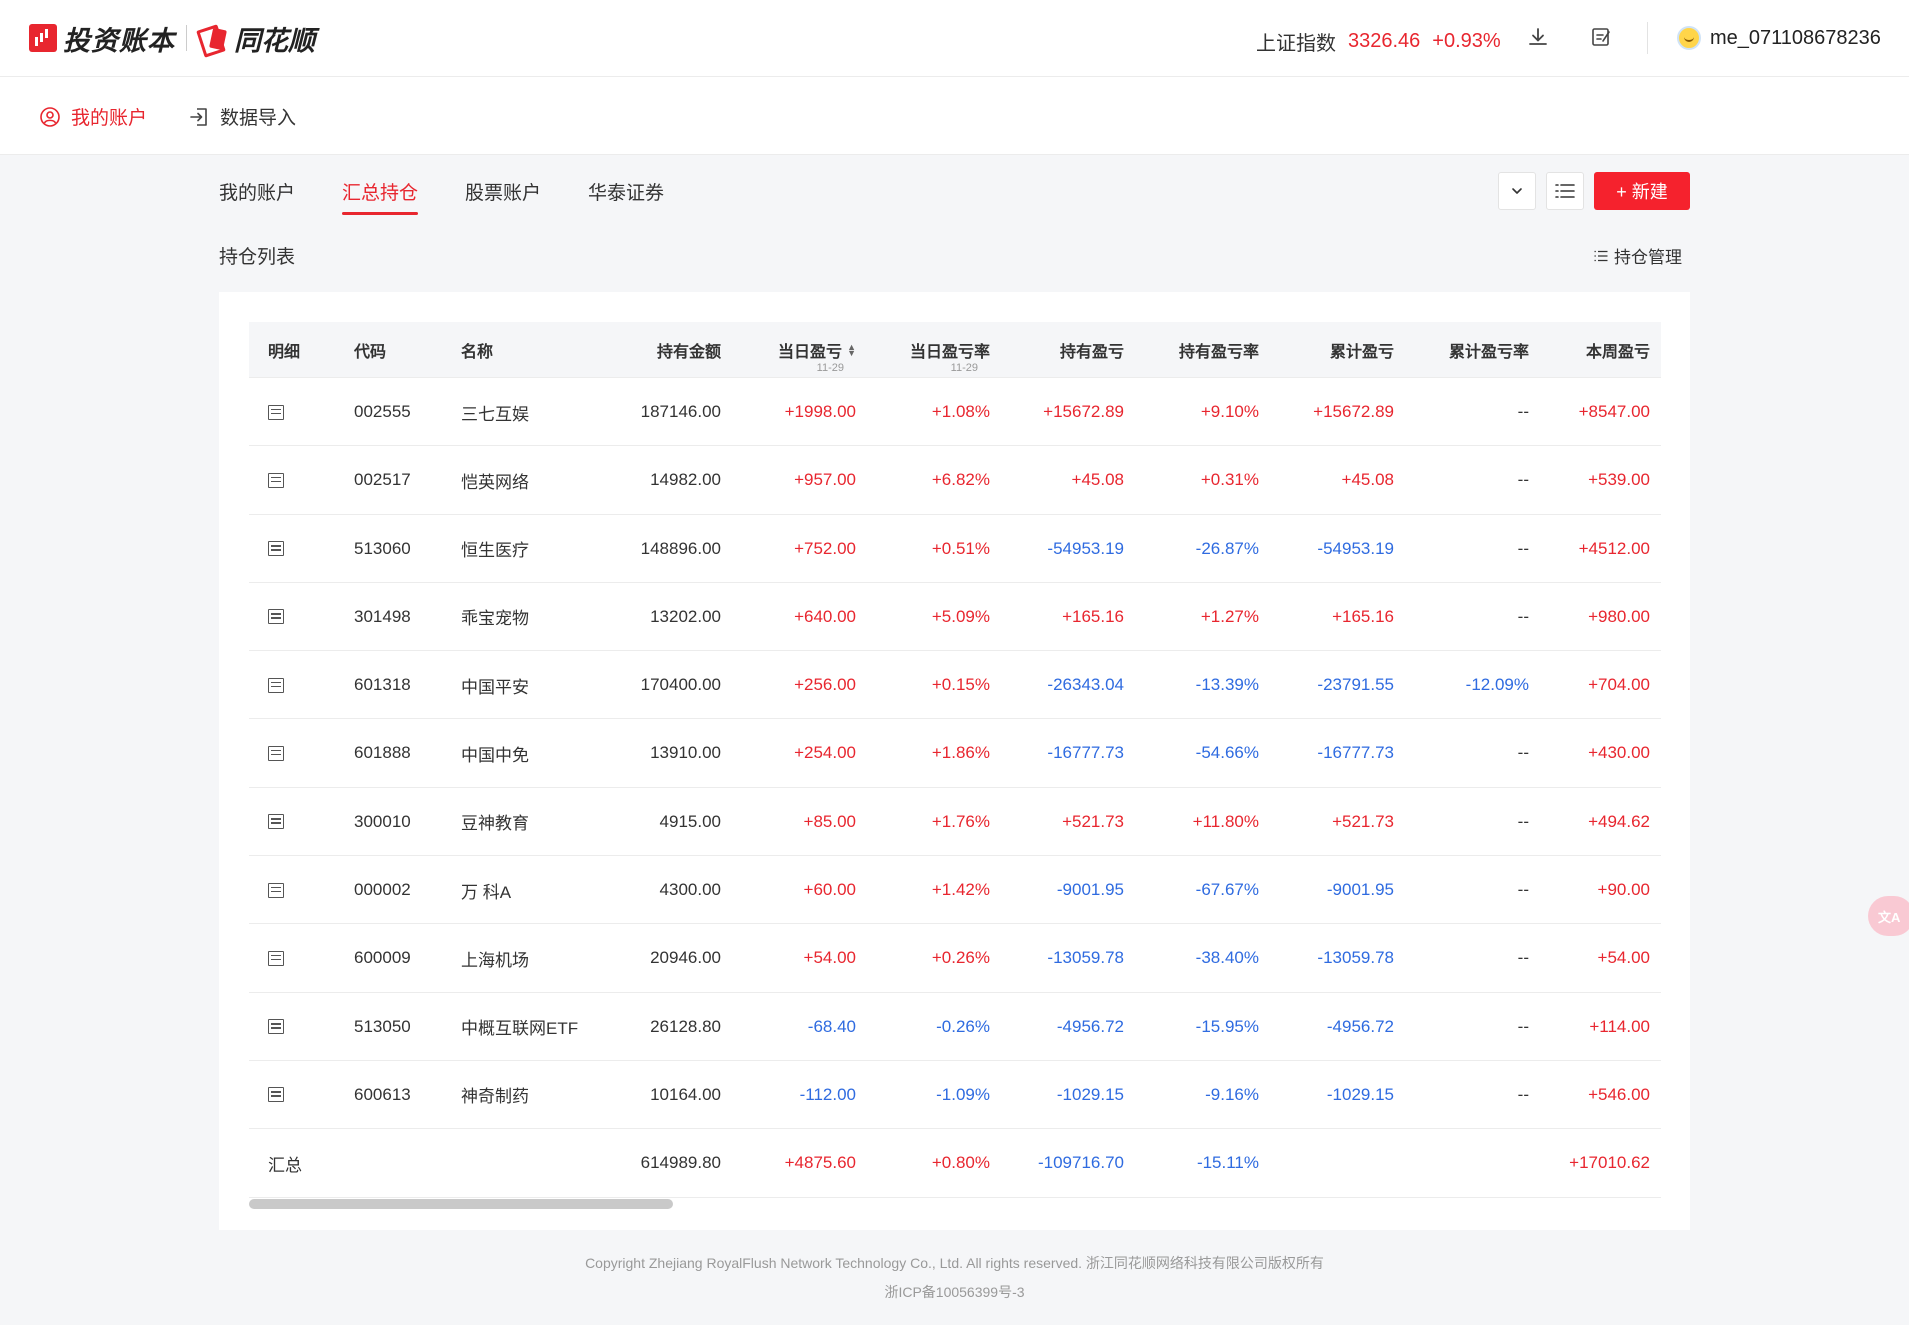 The width and height of the screenshot is (1909, 1325). What do you see at coordinates (685, 753) in the screenshot?
I see `cell-amount: 13910.00` at bounding box center [685, 753].